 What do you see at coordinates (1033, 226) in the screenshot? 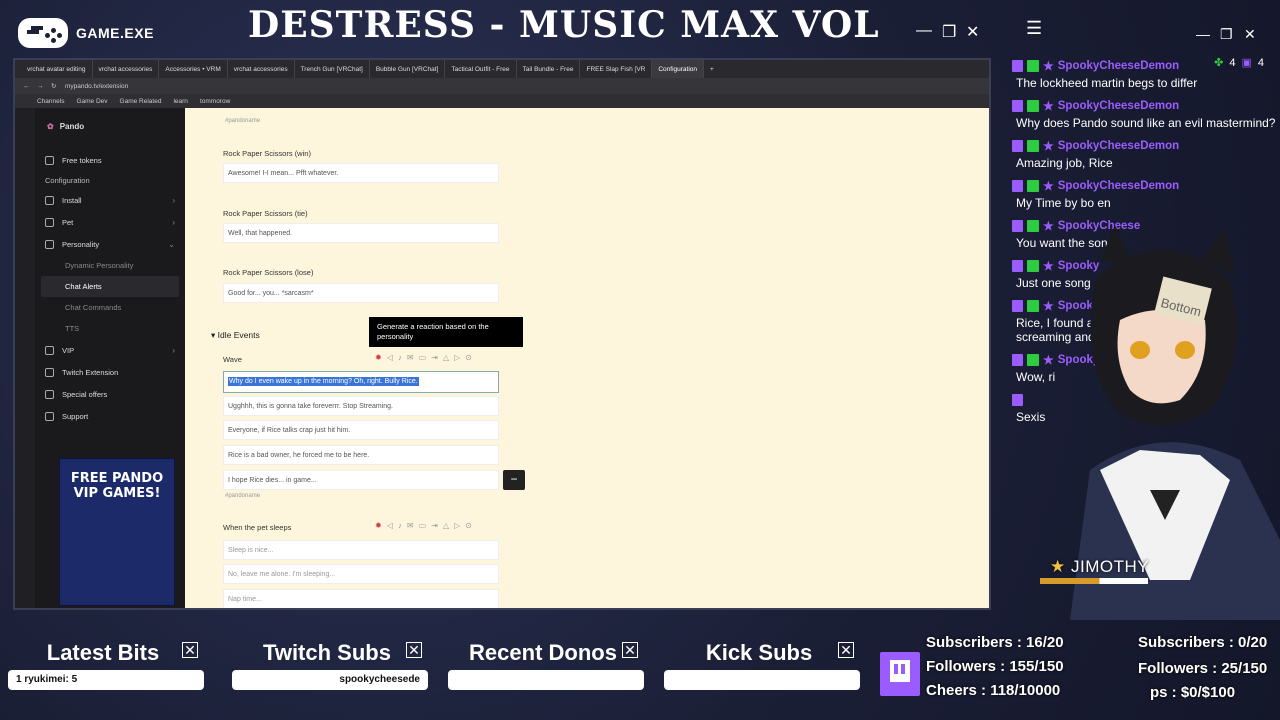
I see `verified-badge-icon` at bounding box center [1033, 226].